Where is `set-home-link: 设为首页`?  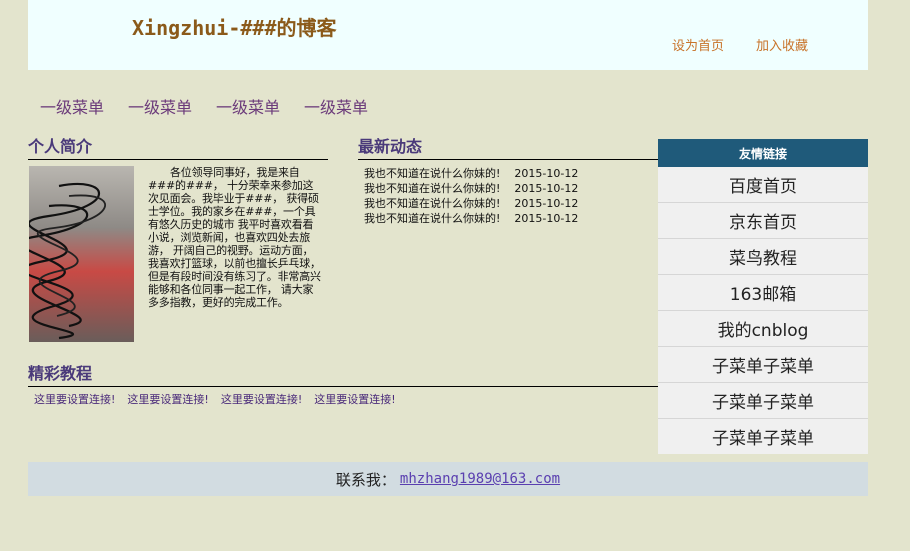 set-home-link: 设为首页 is located at coordinates (698, 44).